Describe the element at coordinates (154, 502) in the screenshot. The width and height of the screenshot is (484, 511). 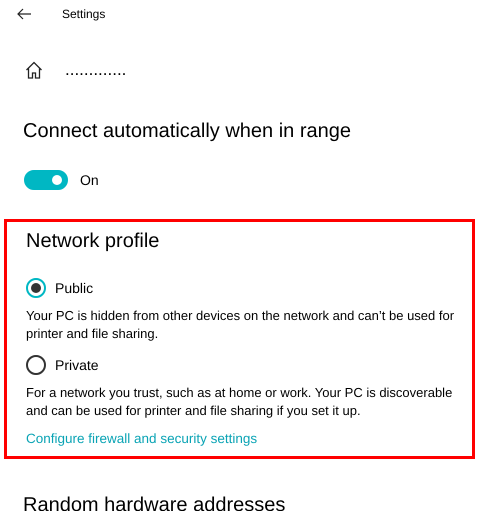
I see `section-heading: Random hardware addresses` at that location.